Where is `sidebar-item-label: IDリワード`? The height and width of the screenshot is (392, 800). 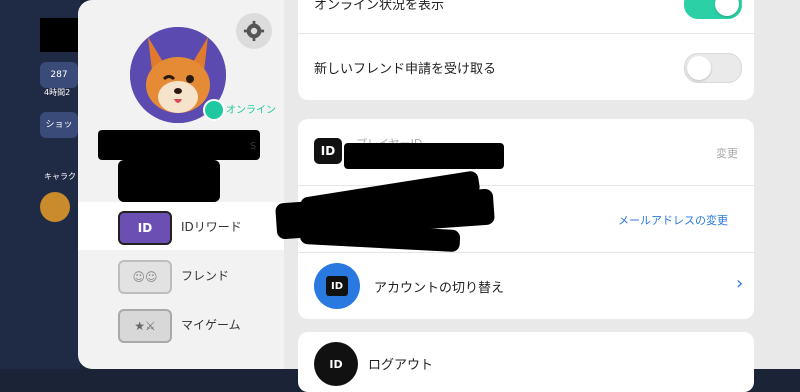 sidebar-item-label: IDリワード is located at coordinates (211, 226).